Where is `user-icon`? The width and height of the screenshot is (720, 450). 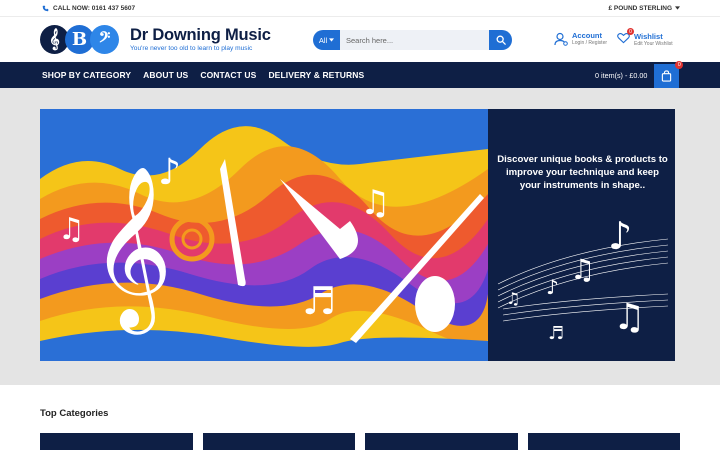
user-icon is located at coordinates (561, 39).